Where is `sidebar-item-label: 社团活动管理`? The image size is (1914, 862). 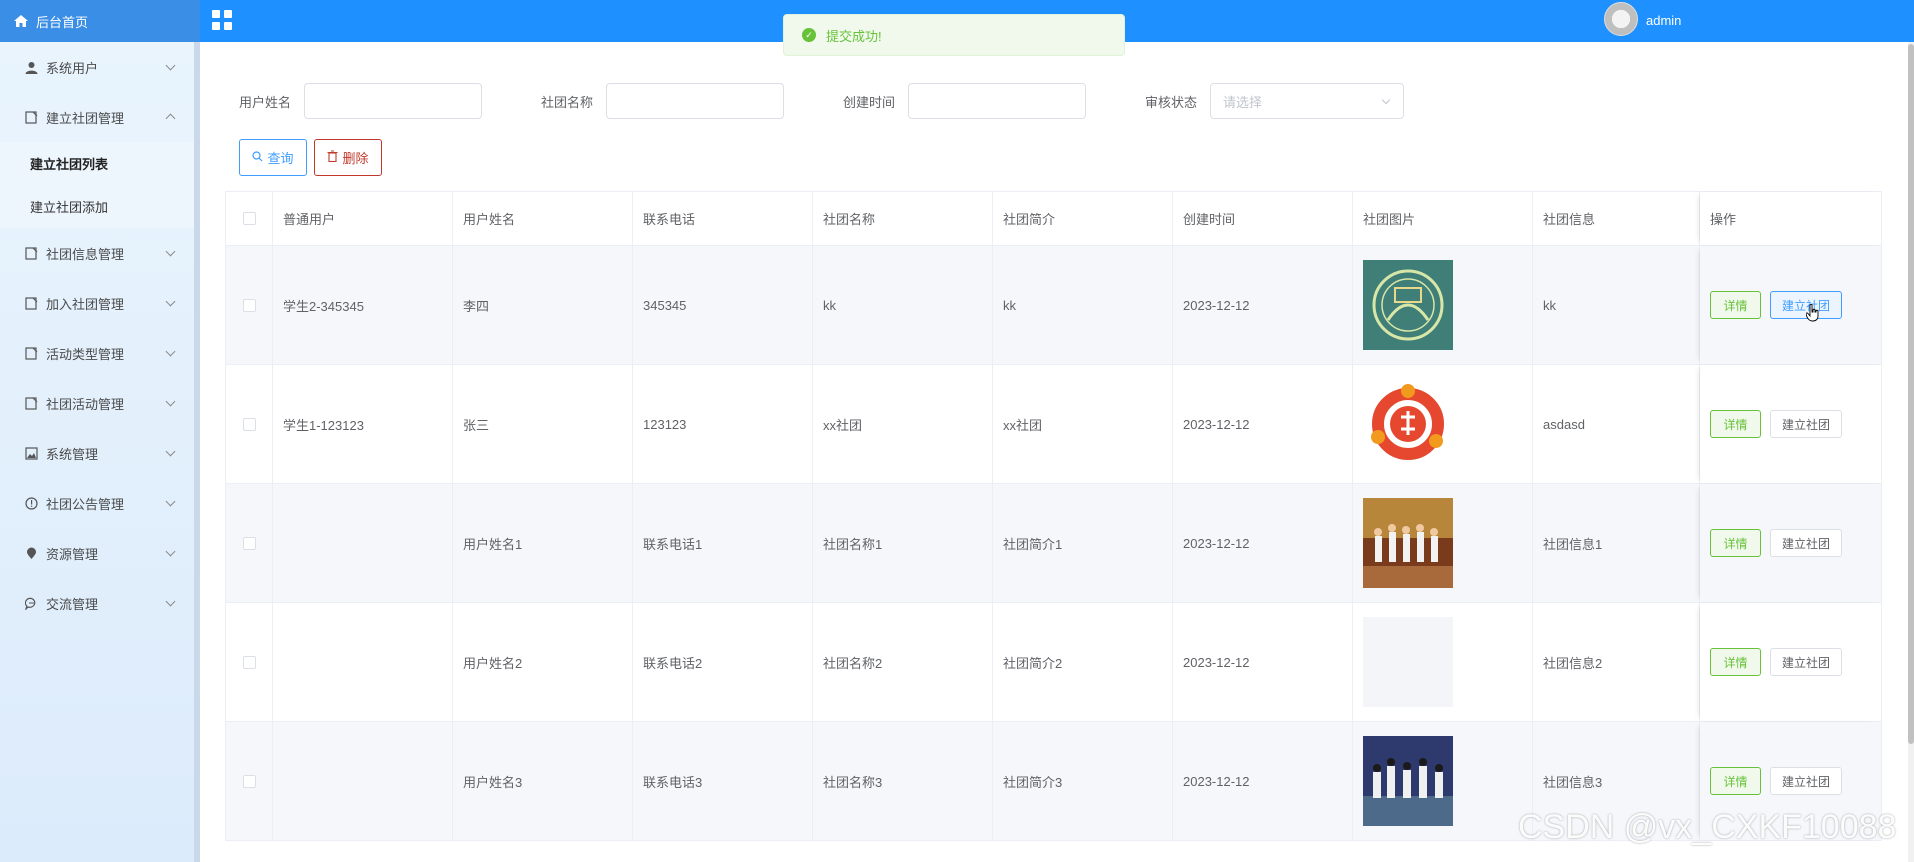 sidebar-item-label: 社团活动管理 is located at coordinates (85, 404).